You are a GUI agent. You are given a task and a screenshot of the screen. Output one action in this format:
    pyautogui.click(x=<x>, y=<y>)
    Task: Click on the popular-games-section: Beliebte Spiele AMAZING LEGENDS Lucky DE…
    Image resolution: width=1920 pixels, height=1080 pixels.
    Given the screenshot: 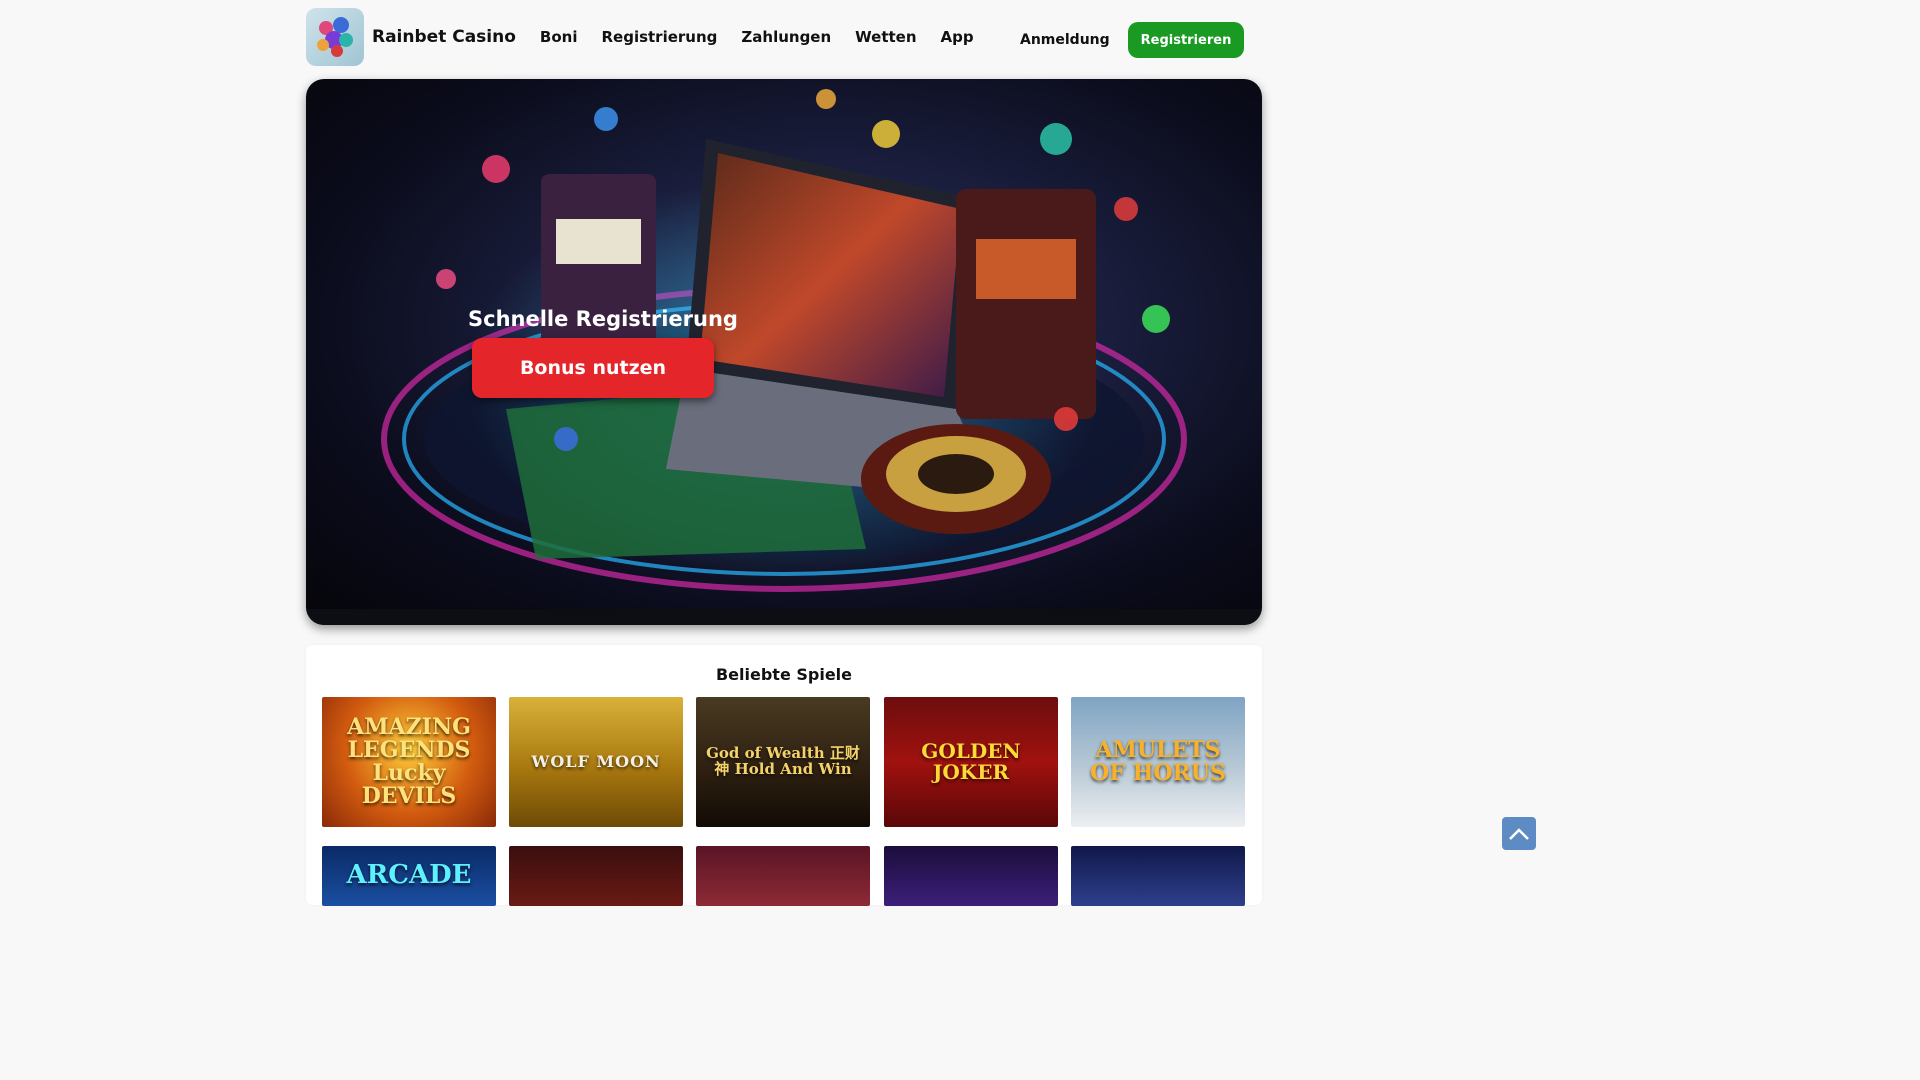 What is the action you would take?
    pyautogui.click(x=784, y=775)
    